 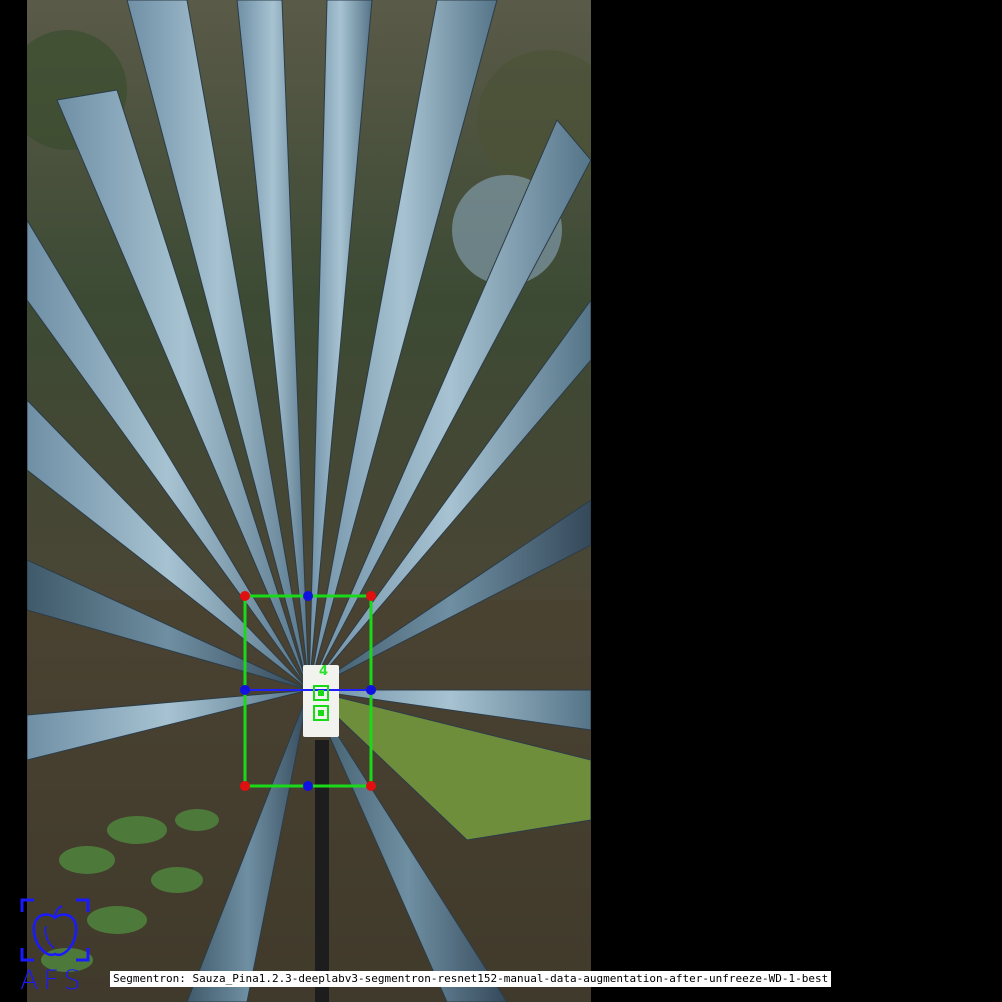 I want to click on marker-number: 4, so click(x=324, y=671).